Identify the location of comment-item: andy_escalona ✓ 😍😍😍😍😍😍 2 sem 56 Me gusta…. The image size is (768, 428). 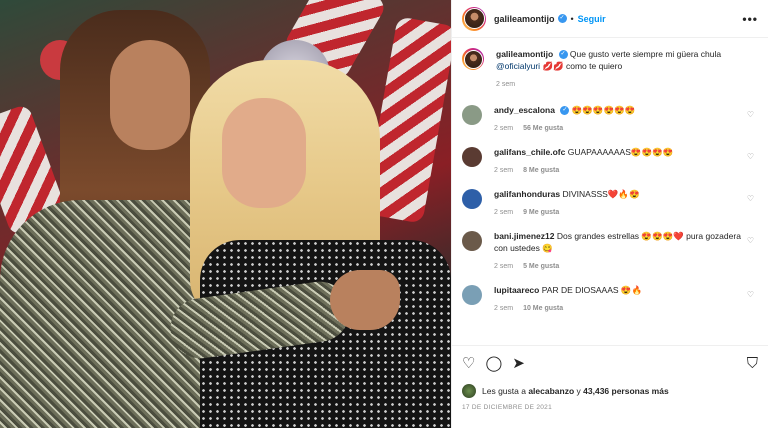
(610, 118).